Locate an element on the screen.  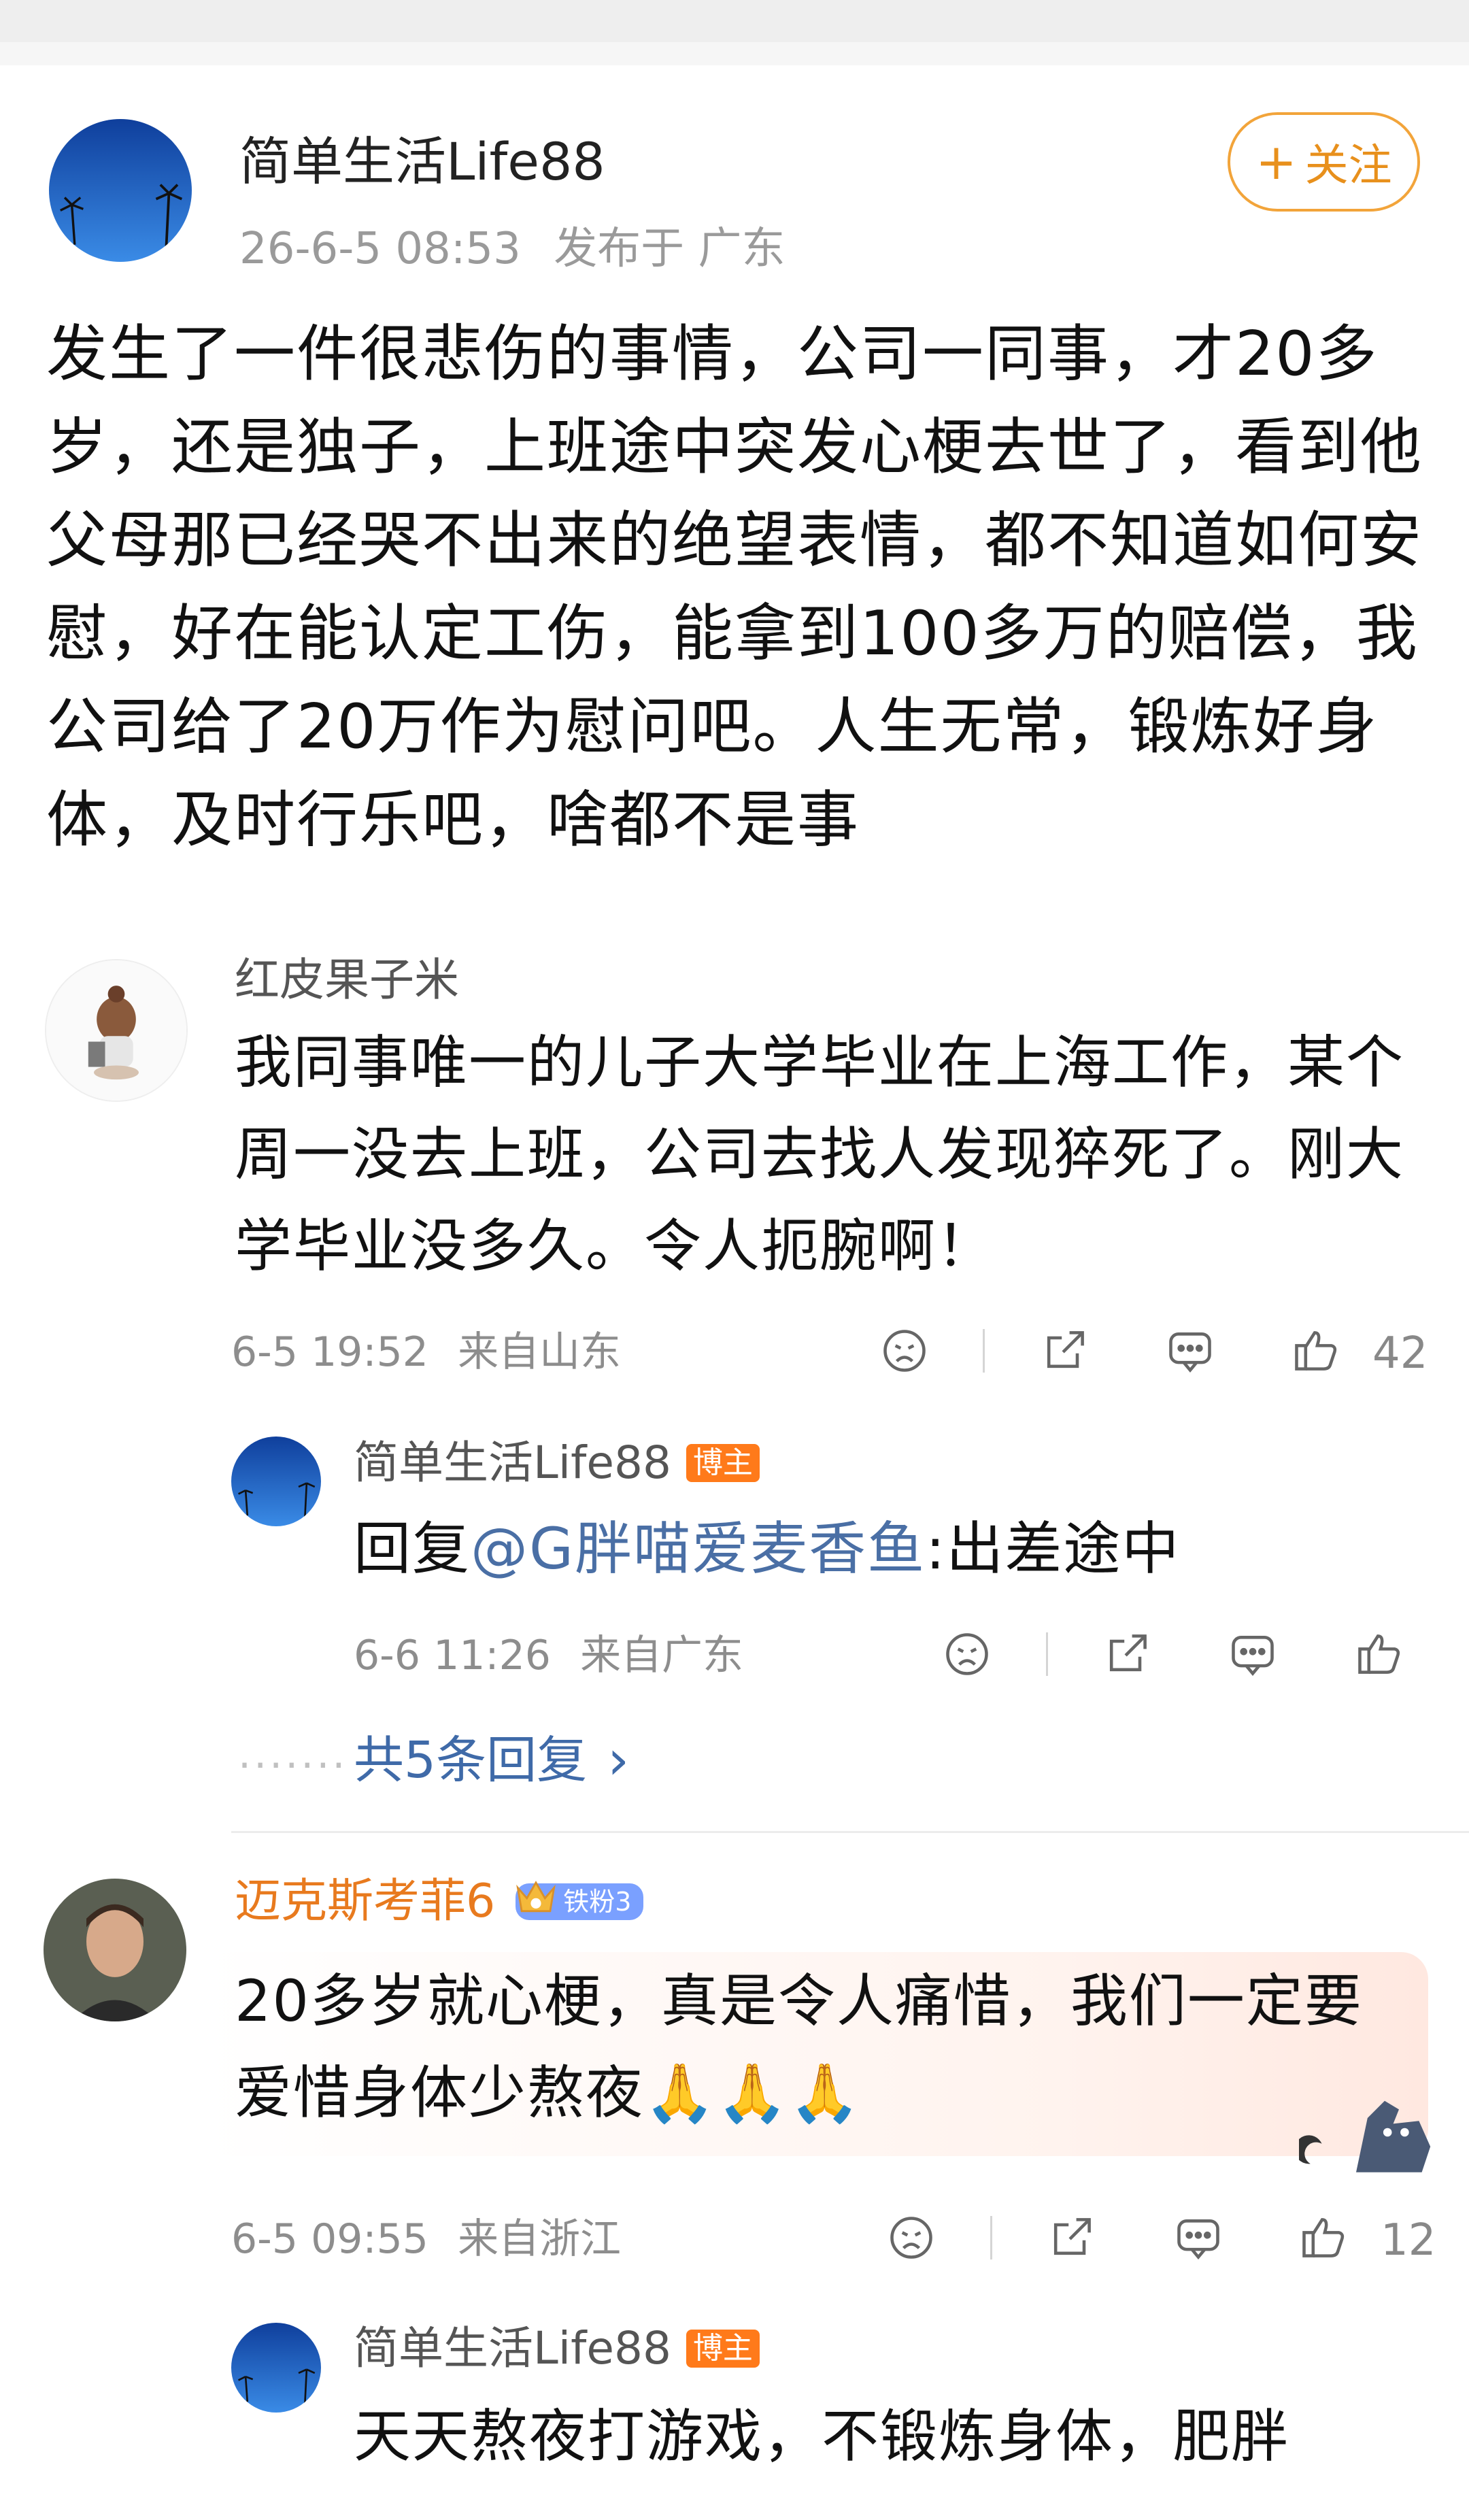
author-name: 简单生活Life88 is located at coordinates (422, 162).